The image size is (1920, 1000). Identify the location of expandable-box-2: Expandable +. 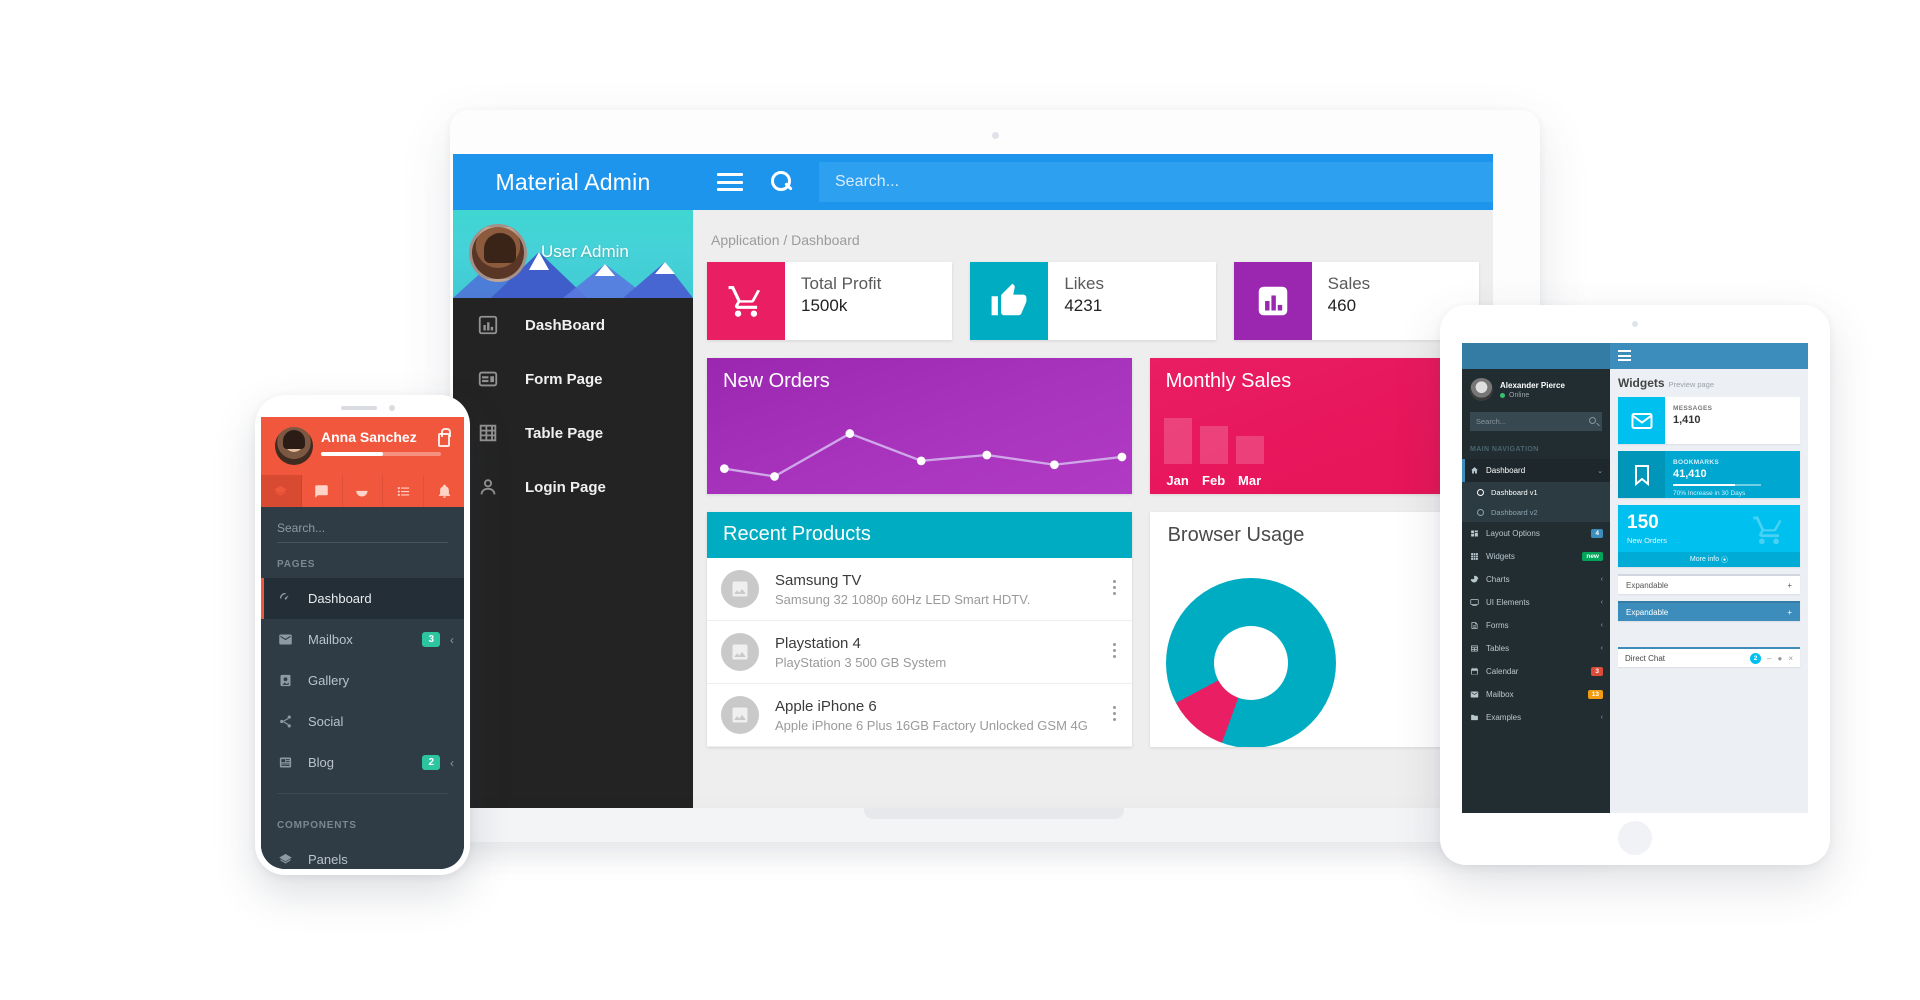
(1709, 611).